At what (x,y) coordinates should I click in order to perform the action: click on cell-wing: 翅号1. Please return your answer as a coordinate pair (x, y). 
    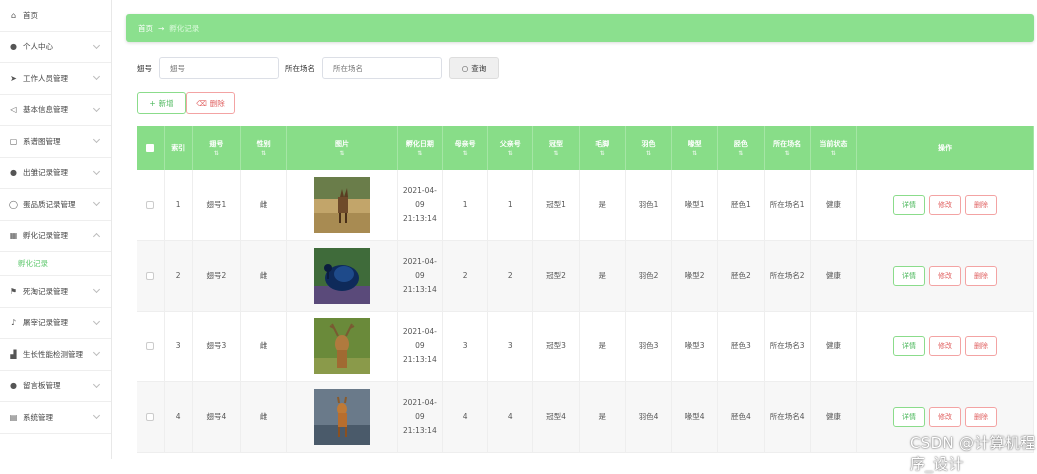
    Looking at the image, I should click on (217, 205).